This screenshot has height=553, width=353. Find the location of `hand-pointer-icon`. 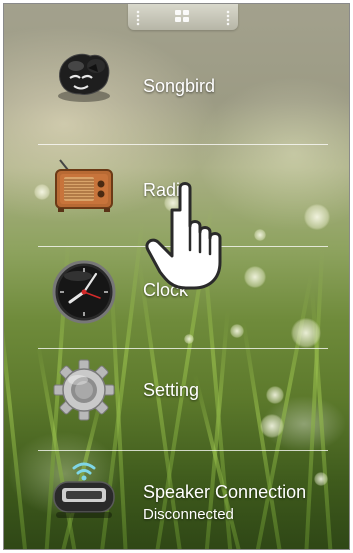

hand-pointer-icon is located at coordinates (189, 236).